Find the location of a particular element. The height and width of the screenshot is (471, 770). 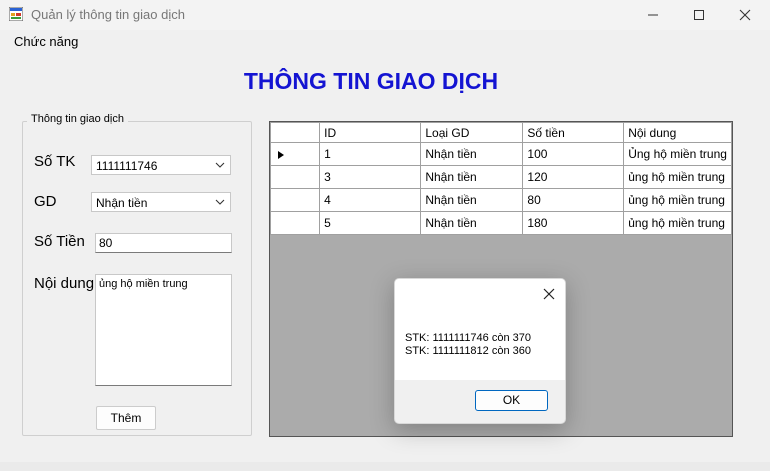

stk-combobox: 1111111746 is located at coordinates (161, 165).